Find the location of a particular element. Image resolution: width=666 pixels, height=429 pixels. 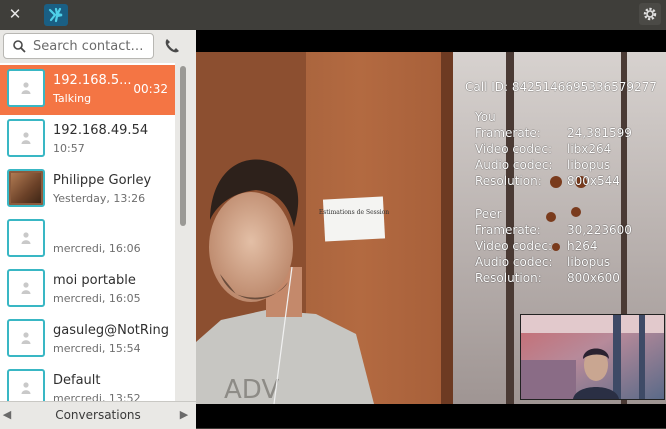

contact-item: 192.168.49.54 10:57 is located at coordinates (87, 140).